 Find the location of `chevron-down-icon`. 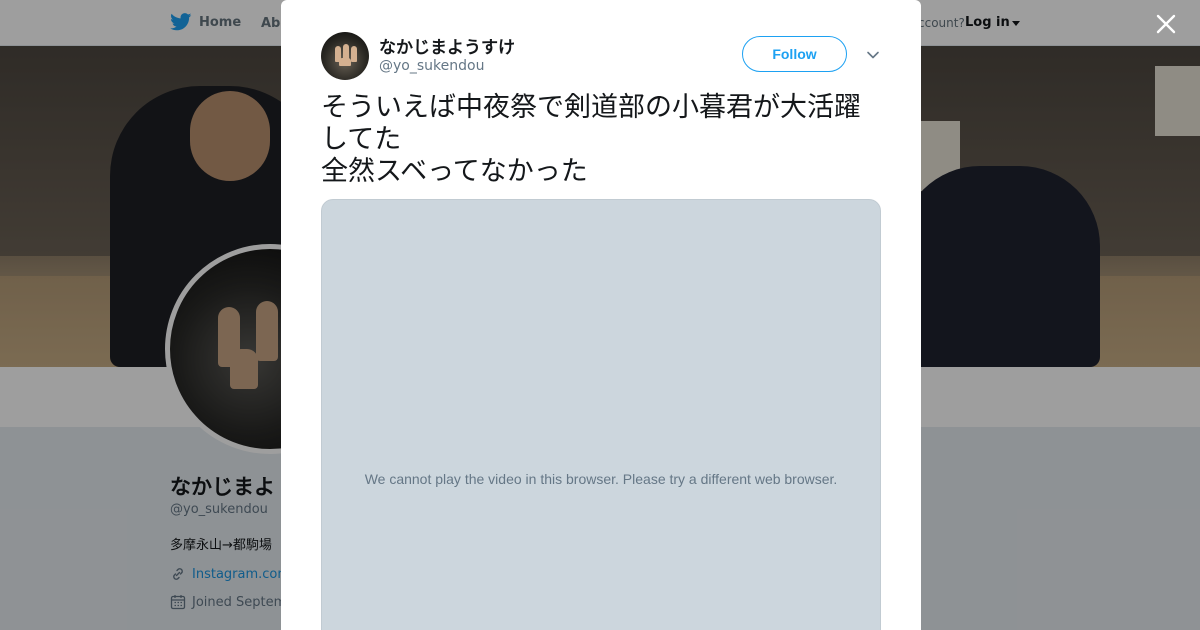

chevron-down-icon is located at coordinates (873, 55).